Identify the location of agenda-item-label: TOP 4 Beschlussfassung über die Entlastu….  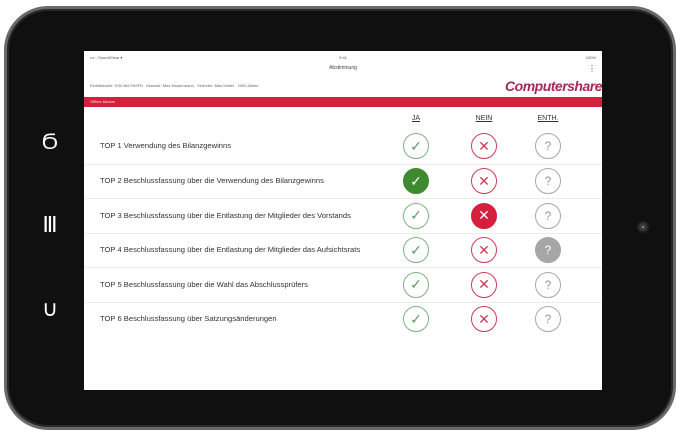
(230, 250).